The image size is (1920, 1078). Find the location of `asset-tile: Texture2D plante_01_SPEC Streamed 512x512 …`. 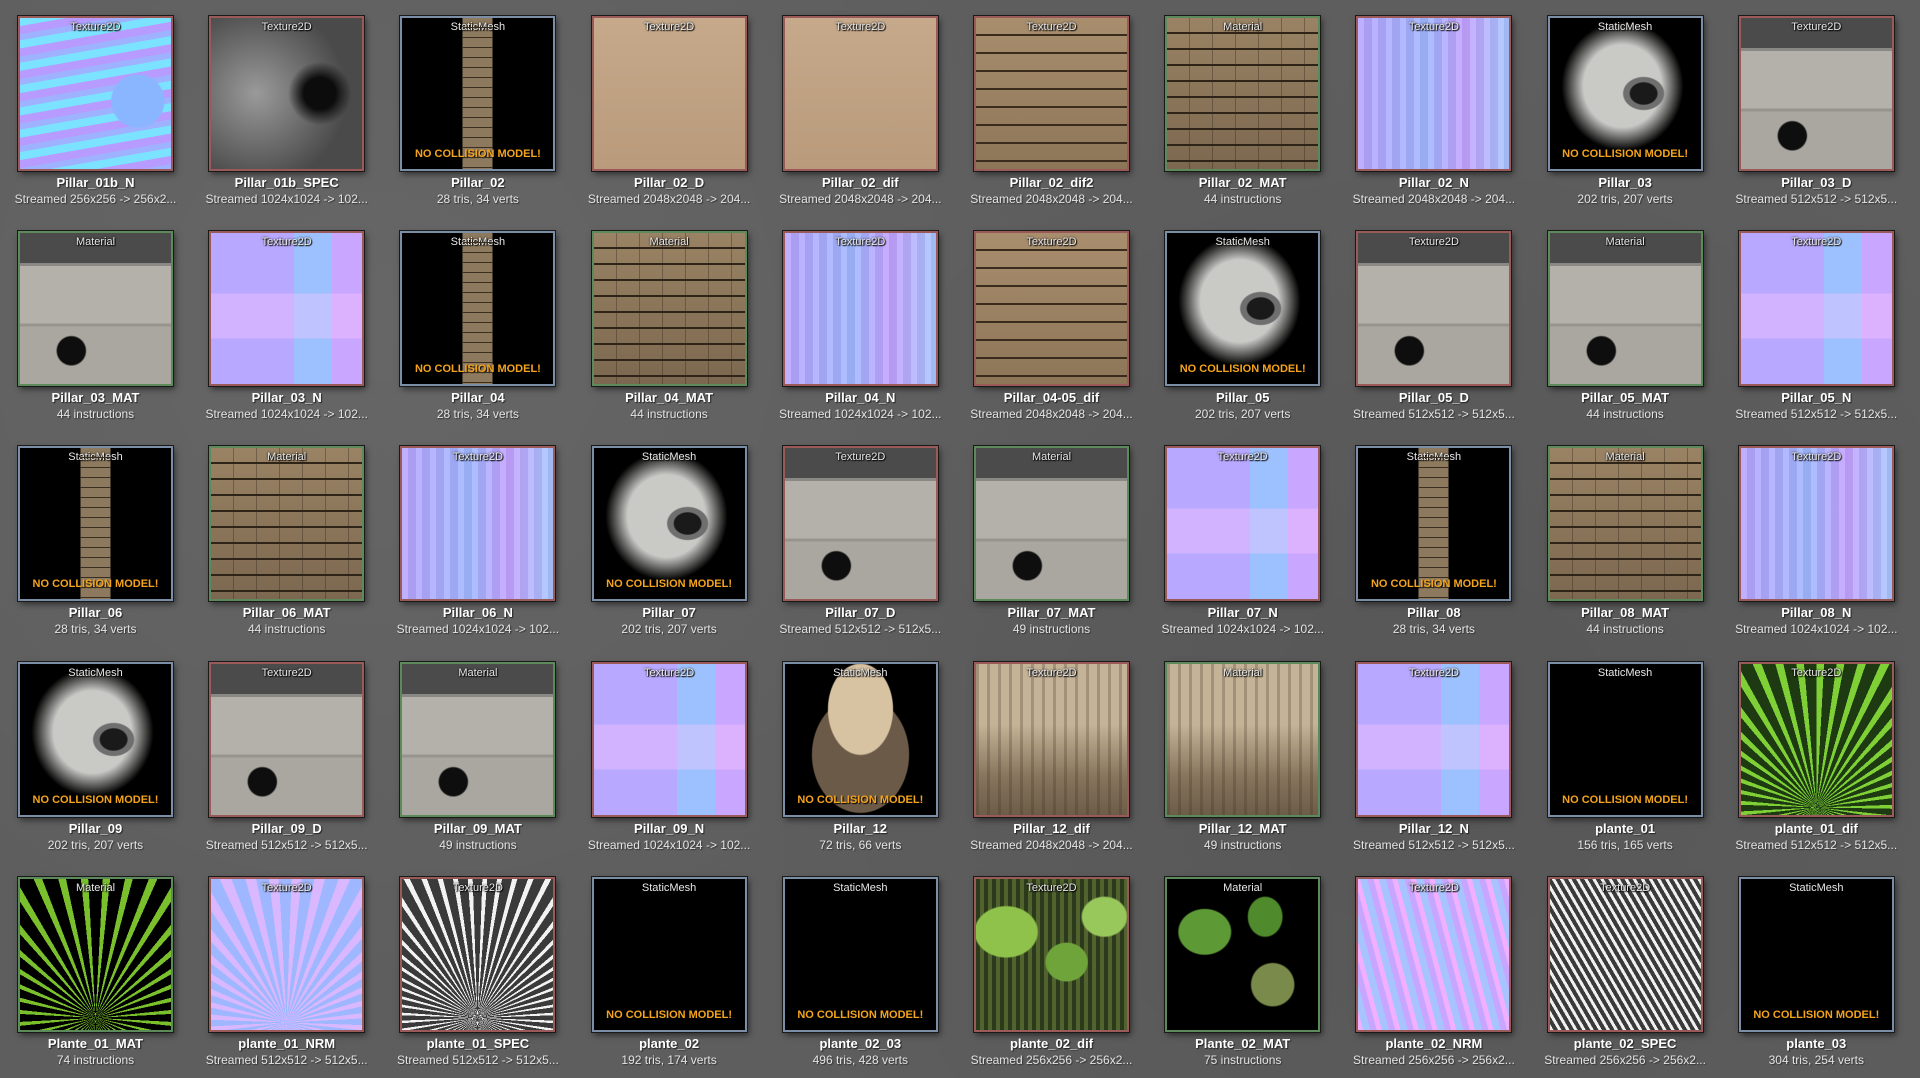

asset-tile: Texture2D plante_01_SPEC Streamed 512x512 … is located at coordinates (477, 968).